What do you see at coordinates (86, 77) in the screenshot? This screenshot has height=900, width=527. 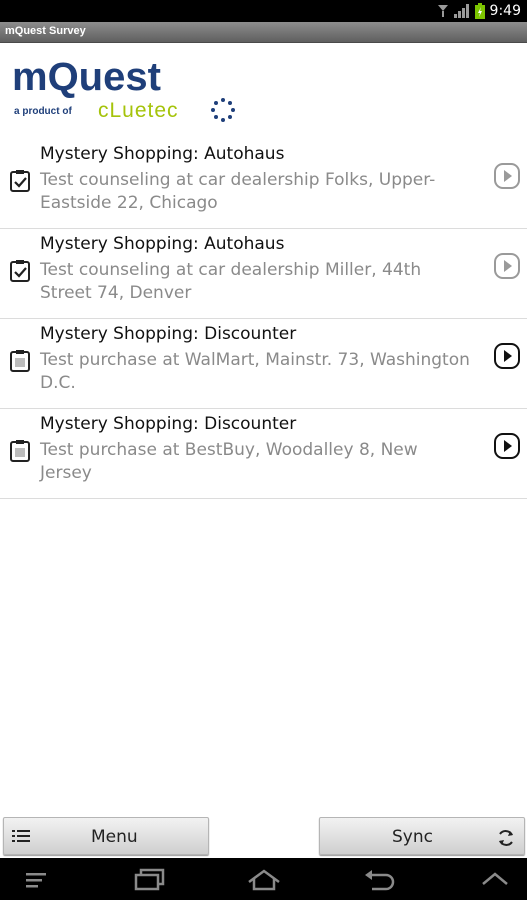 I see `logo-wordmark: mQuest` at bounding box center [86, 77].